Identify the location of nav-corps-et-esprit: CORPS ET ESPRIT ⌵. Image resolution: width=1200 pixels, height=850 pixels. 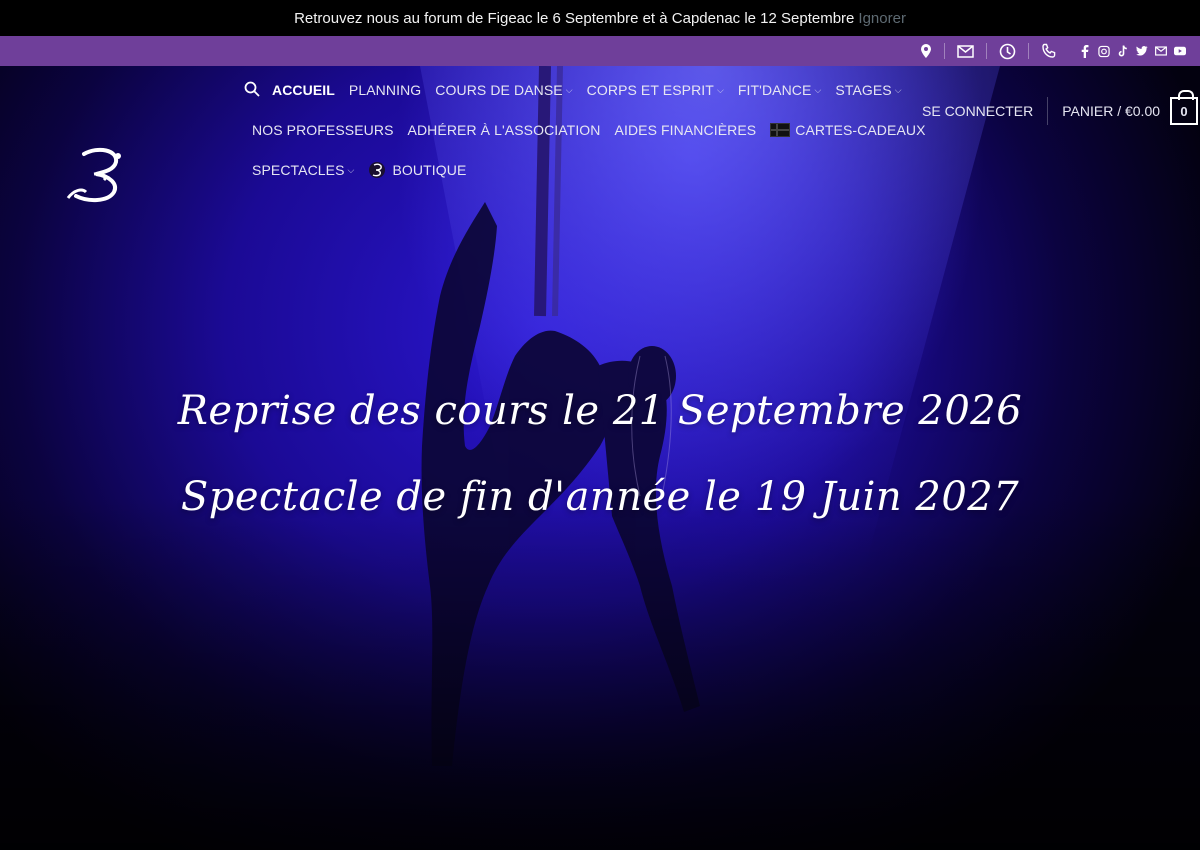
(655, 90).